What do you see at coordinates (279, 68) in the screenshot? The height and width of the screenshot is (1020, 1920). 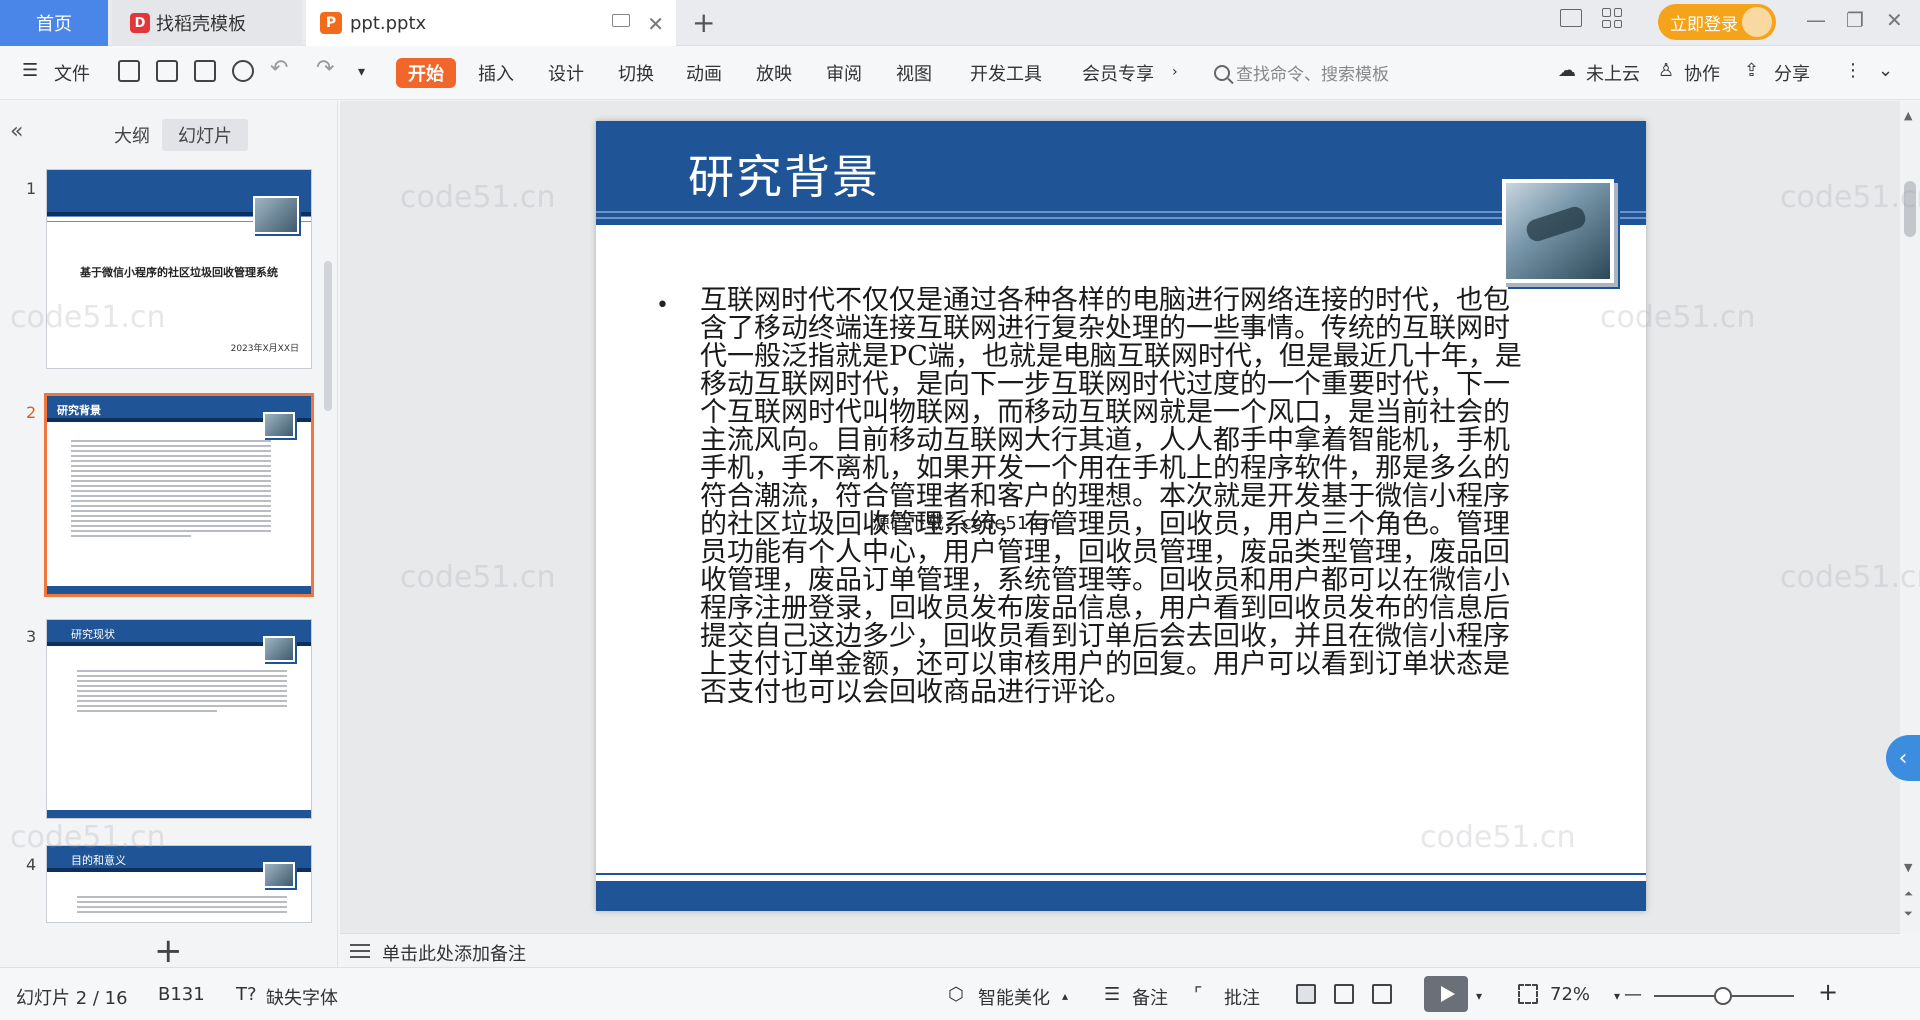 I see `undo-icon: ↶` at bounding box center [279, 68].